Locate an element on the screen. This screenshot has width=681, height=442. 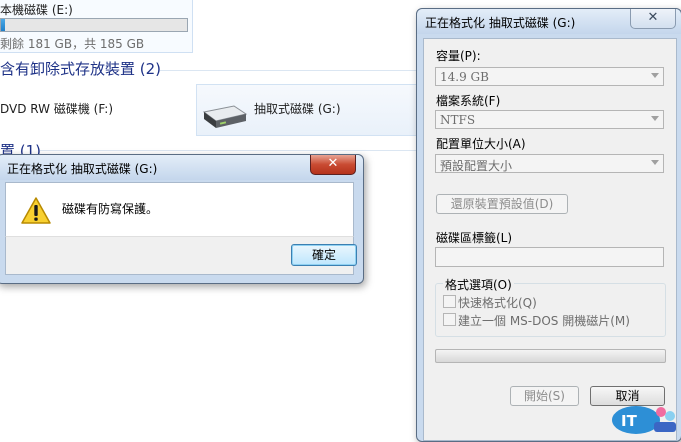
allocation-value: 預設配置大小 is located at coordinates (476, 166).